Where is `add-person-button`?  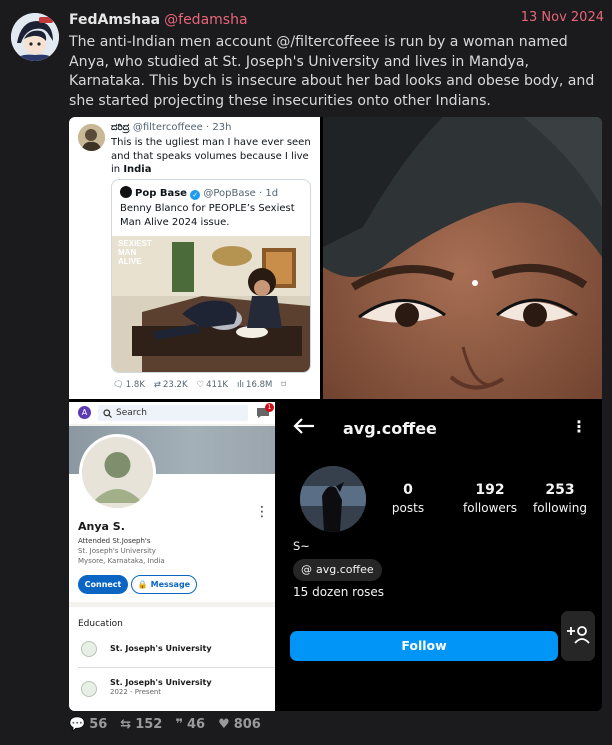 add-person-button is located at coordinates (578, 636).